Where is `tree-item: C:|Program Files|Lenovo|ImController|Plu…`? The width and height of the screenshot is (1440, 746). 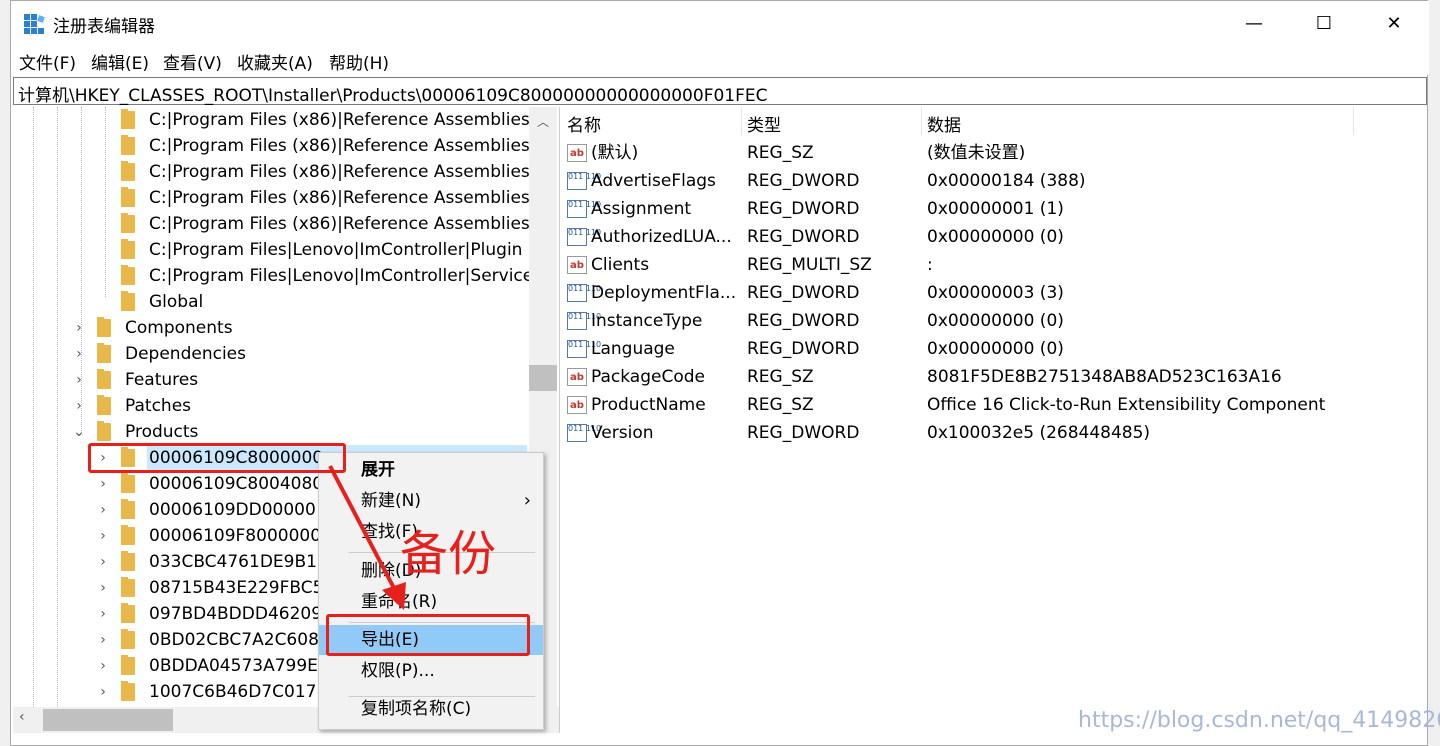 tree-item: C:|Program Files|Lenovo|ImController|Plu… is located at coordinates (271, 250).